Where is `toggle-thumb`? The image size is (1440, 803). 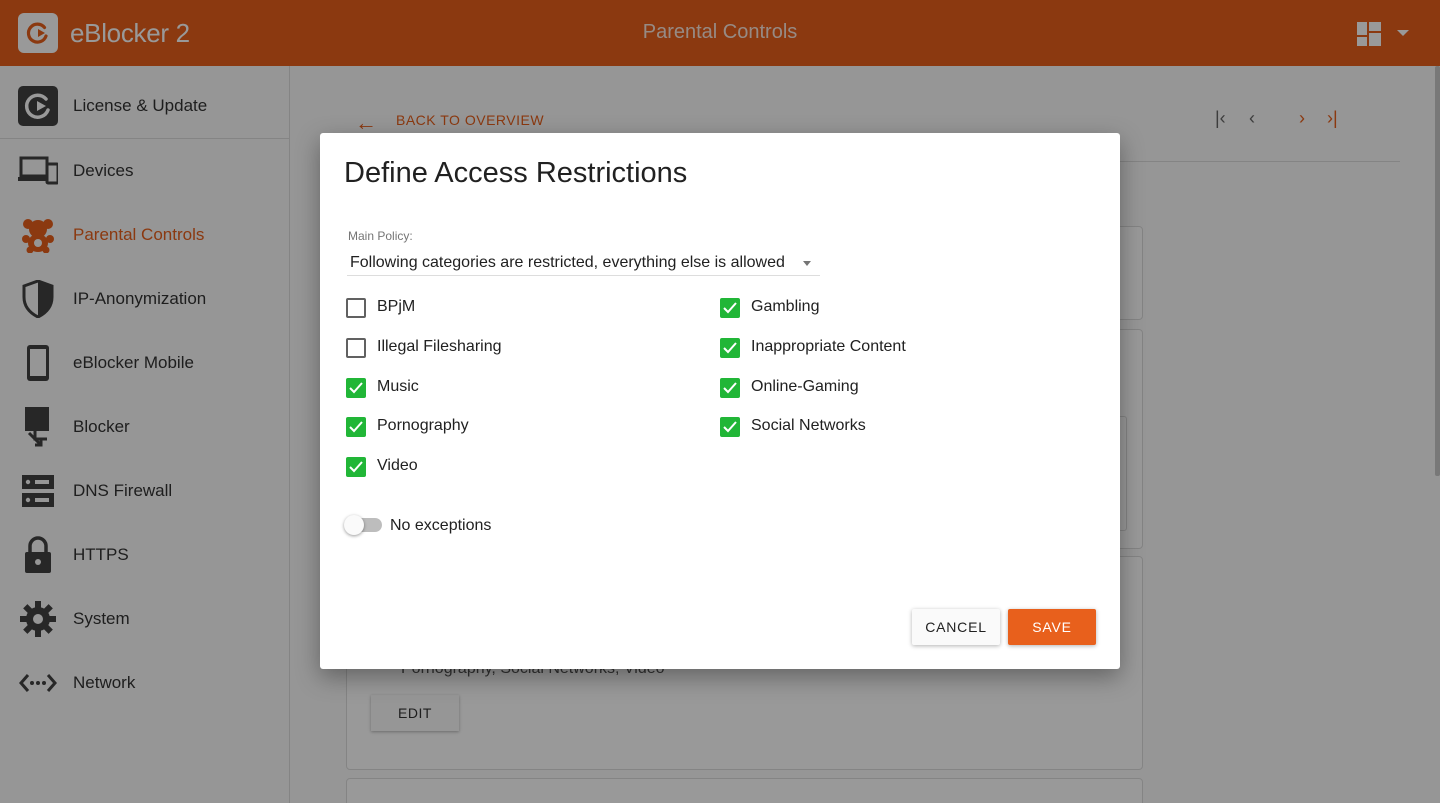
toggle-thumb is located at coordinates (354, 525).